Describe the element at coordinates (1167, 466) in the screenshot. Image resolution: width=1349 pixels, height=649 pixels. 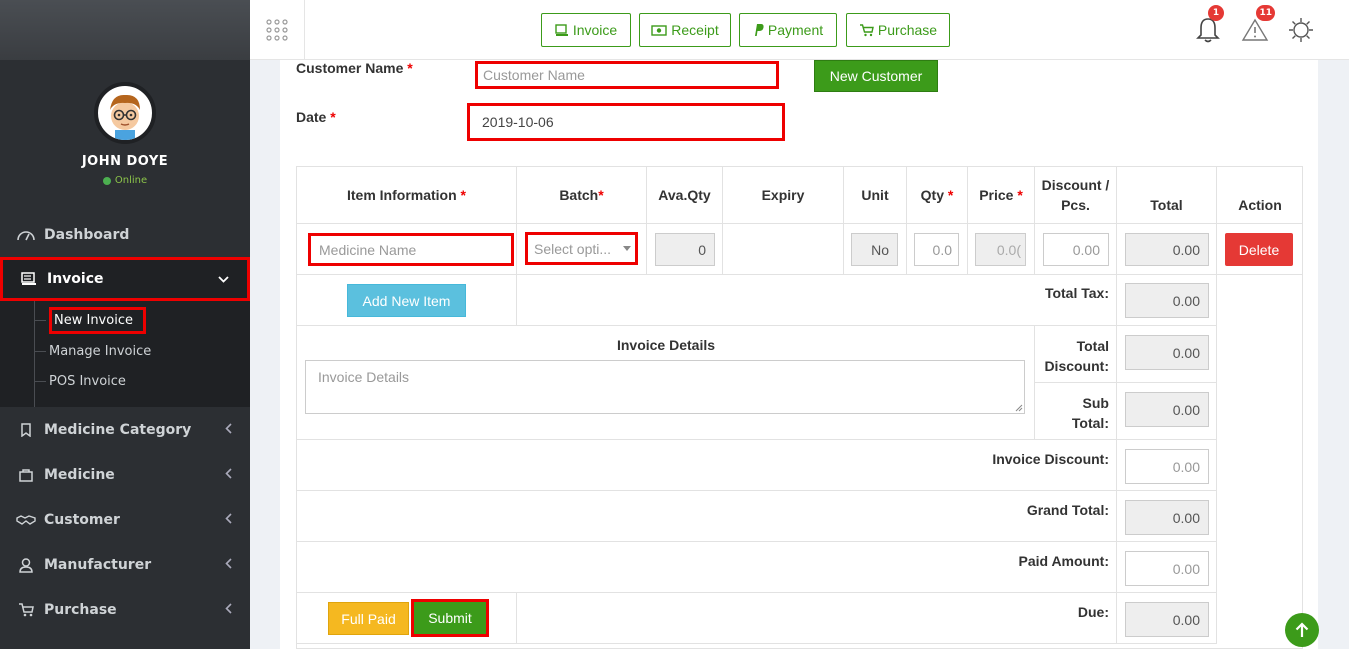
I see `invoice-discount-input: 0.00` at that location.